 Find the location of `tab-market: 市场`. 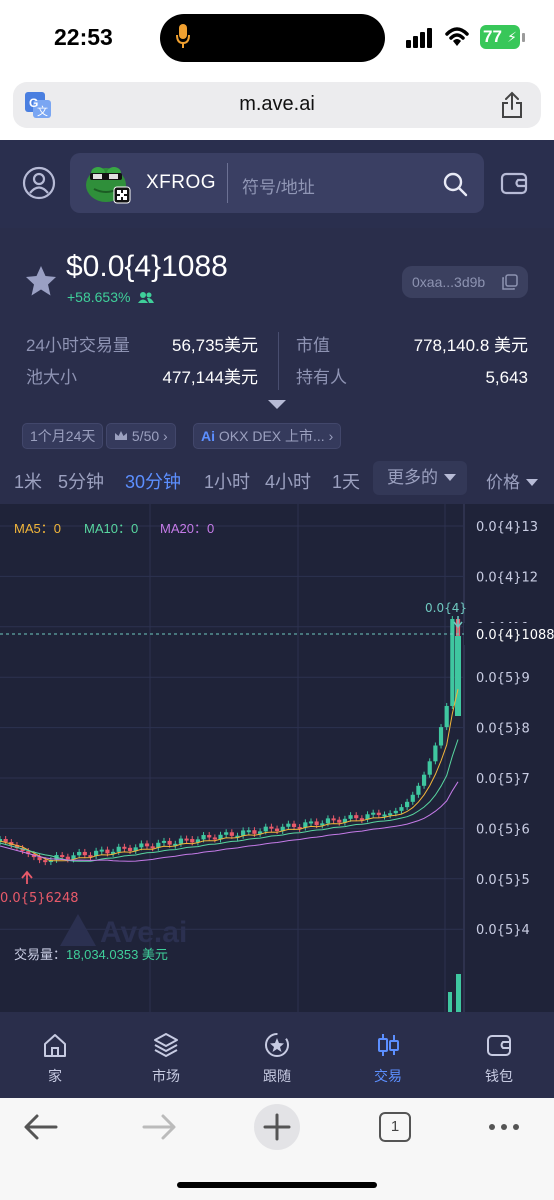

tab-market: 市场 is located at coordinates (166, 1055).